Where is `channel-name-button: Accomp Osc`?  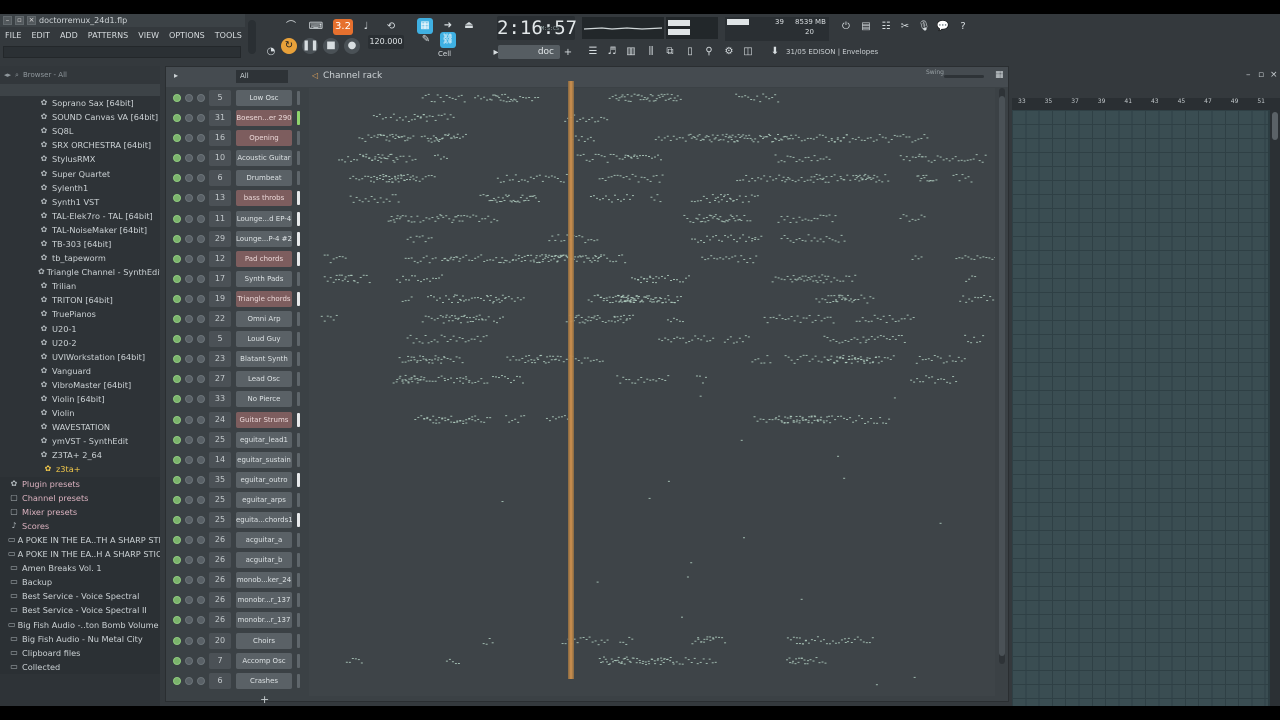 channel-name-button: Accomp Osc is located at coordinates (264, 660).